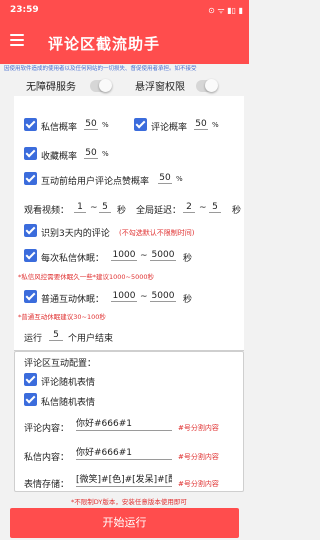  I want to click on dm-rate-label: 私信概率, so click(59, 128).